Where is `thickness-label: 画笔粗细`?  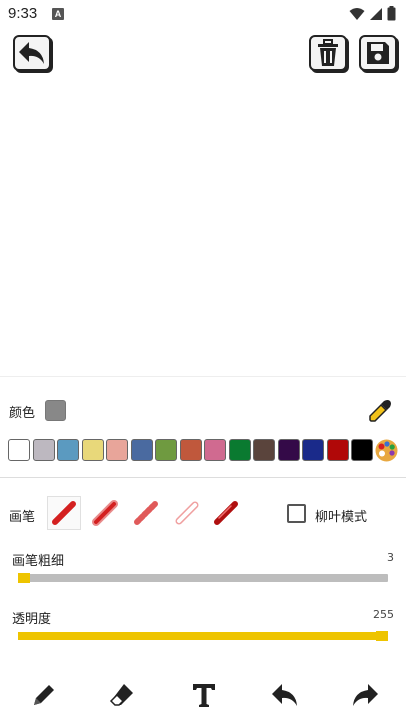
thickness-label: 画笔粗细 is located at coordinates (38, 561).